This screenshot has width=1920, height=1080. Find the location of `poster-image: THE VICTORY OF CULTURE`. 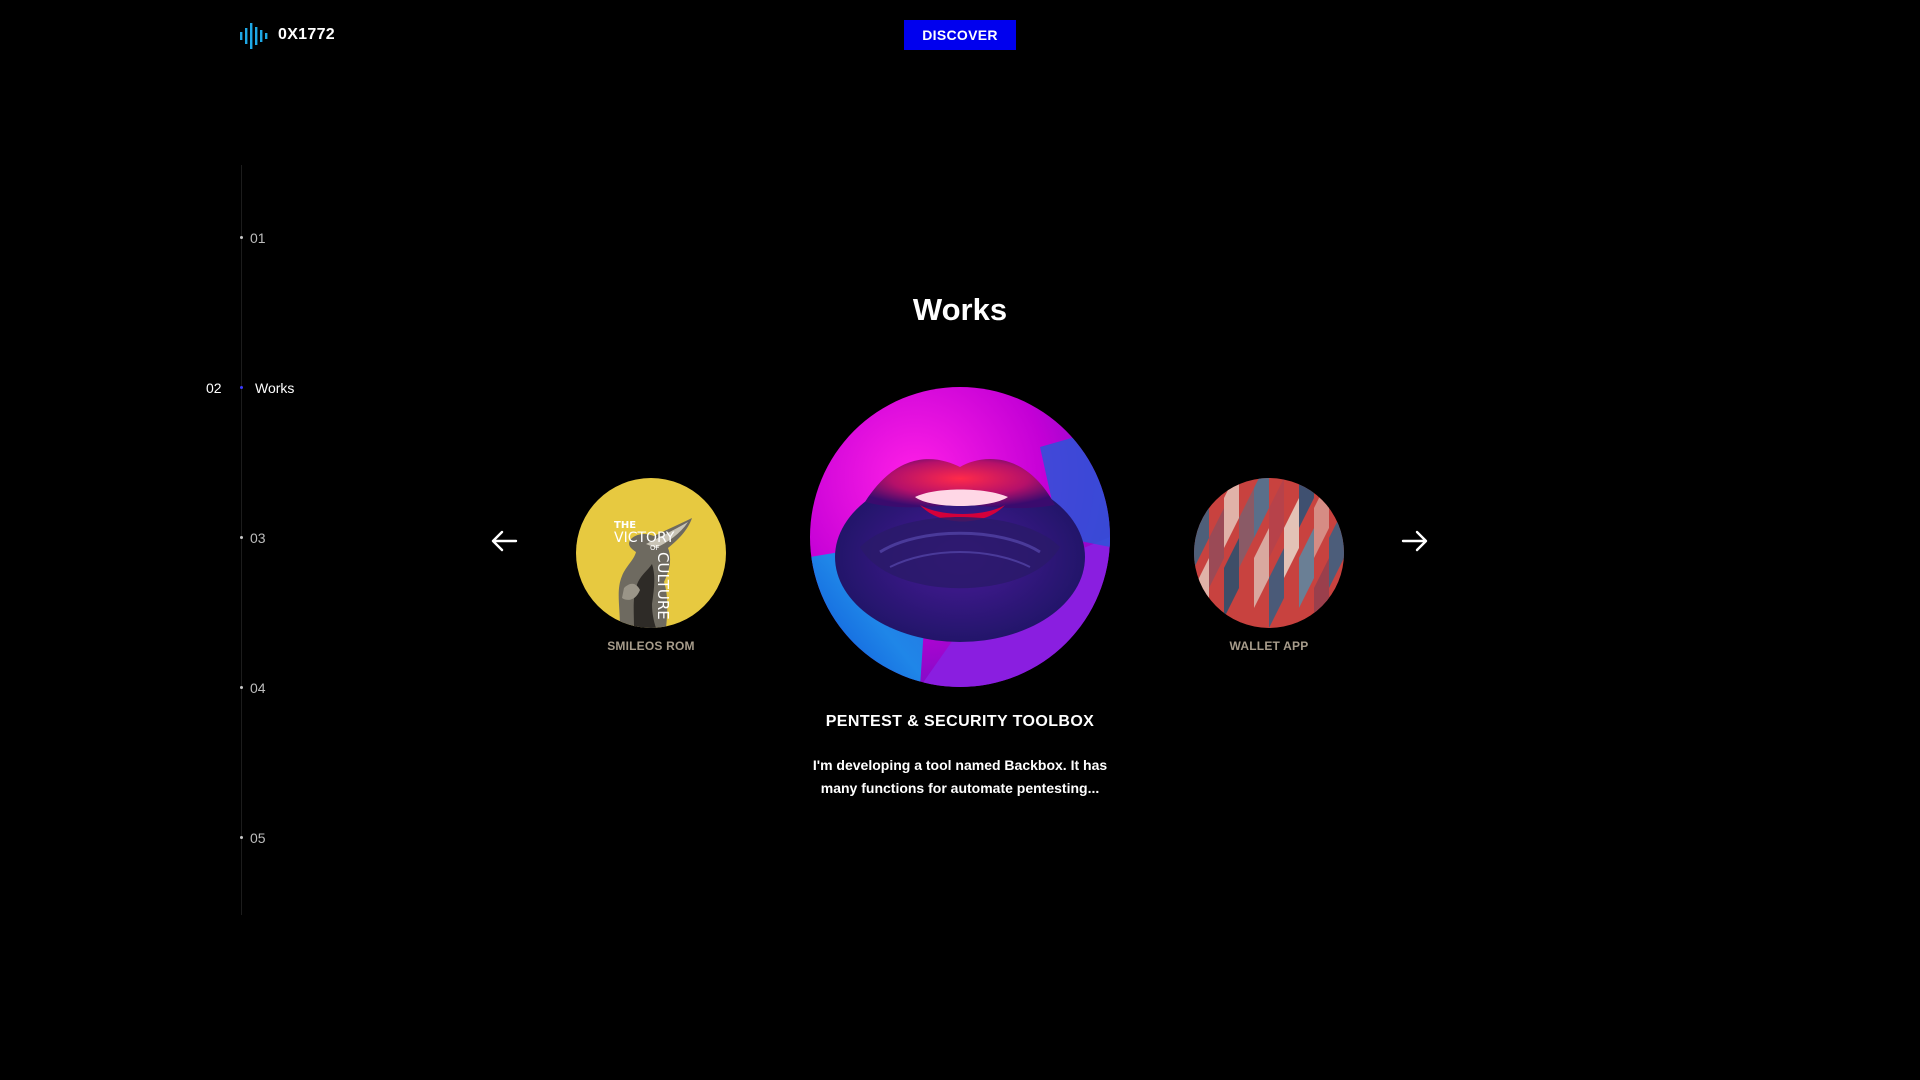

poster-image: THE VICTORY OF CULTURE is located at coordinates (651, 553).